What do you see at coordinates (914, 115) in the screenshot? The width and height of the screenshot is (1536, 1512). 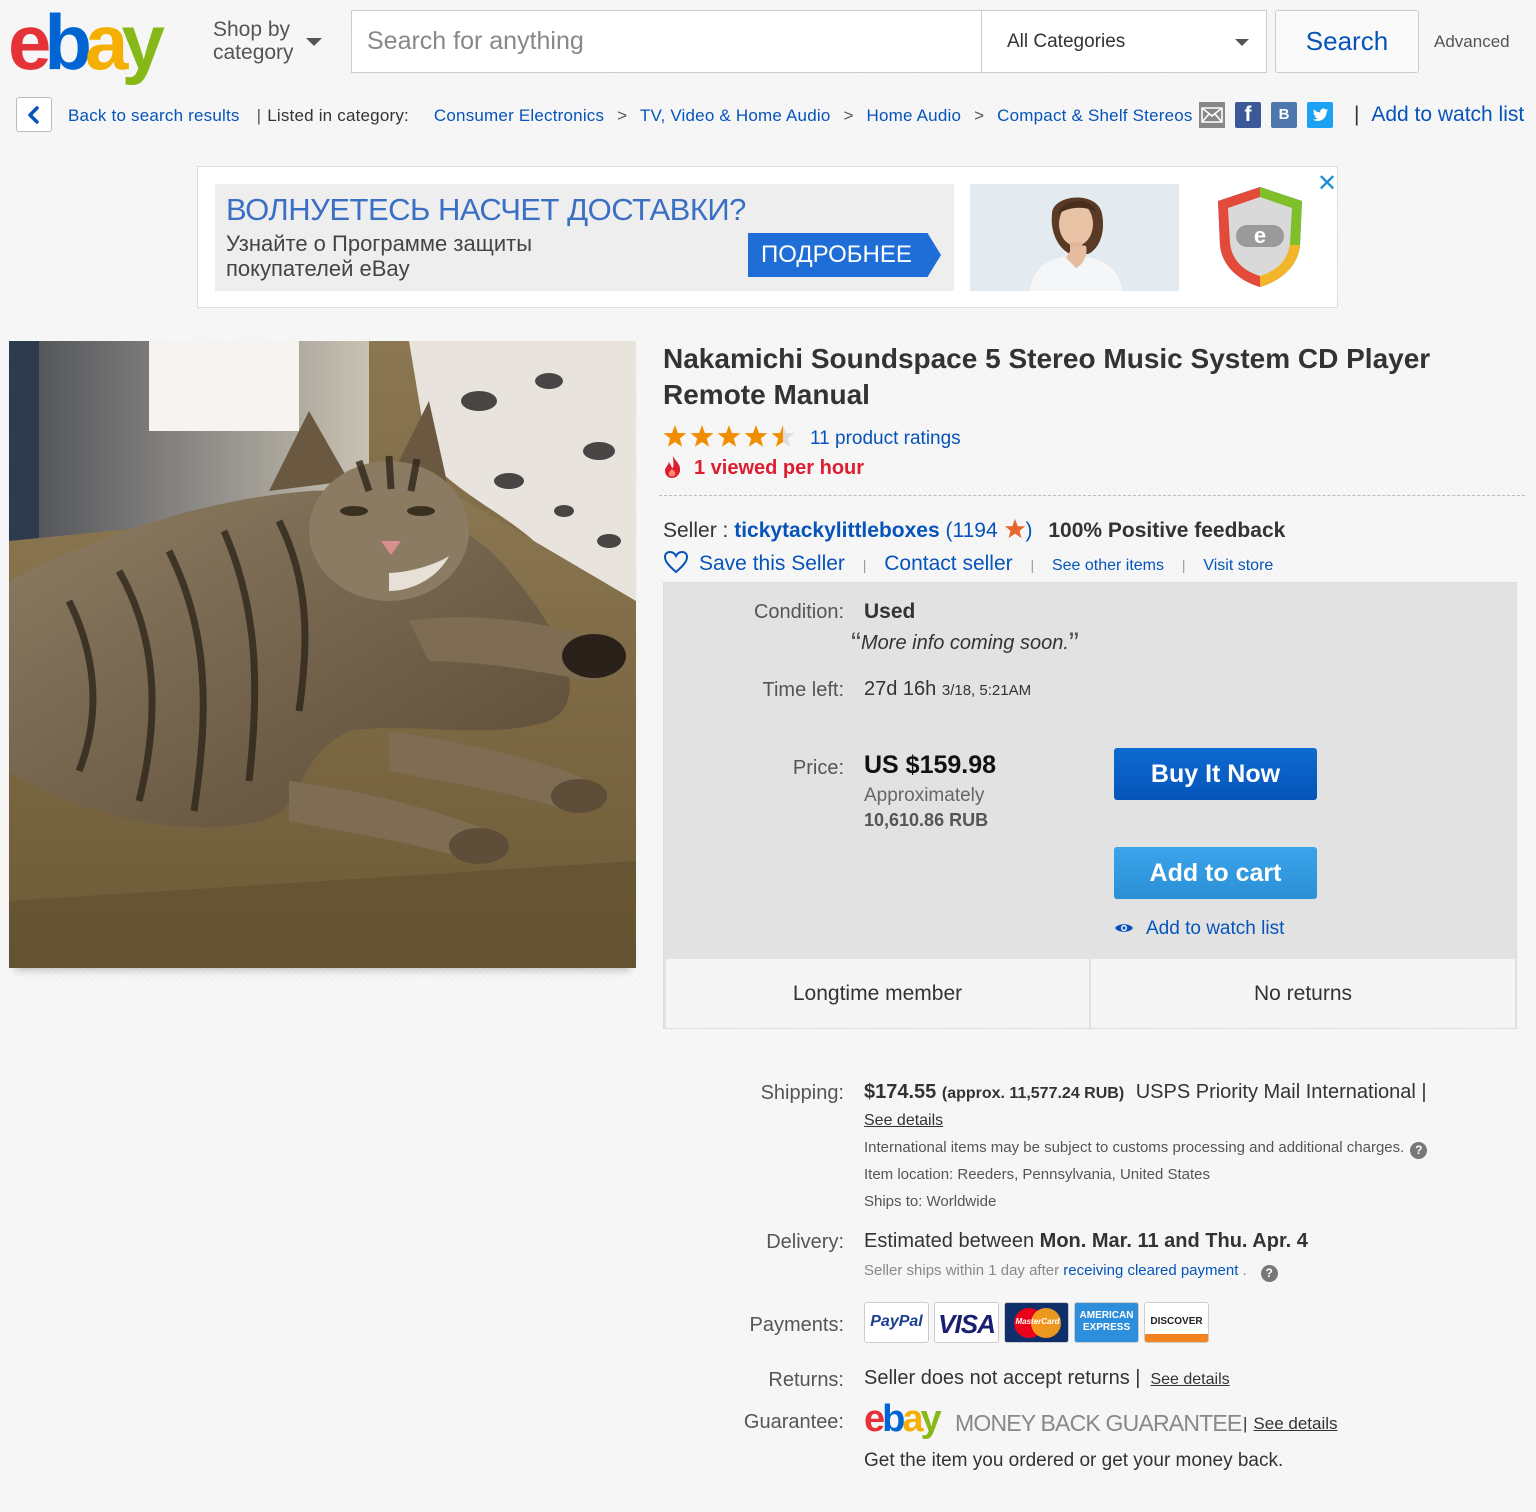 I see `breadcrumb-item-home-audio: Home Audio` at bounding box center [914, 115].